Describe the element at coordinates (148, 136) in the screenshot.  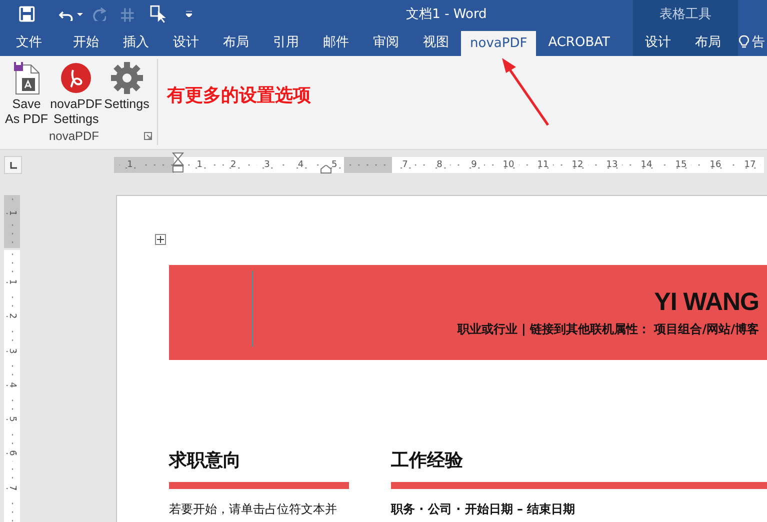
I see `dialog-launcher-icon` at that location.